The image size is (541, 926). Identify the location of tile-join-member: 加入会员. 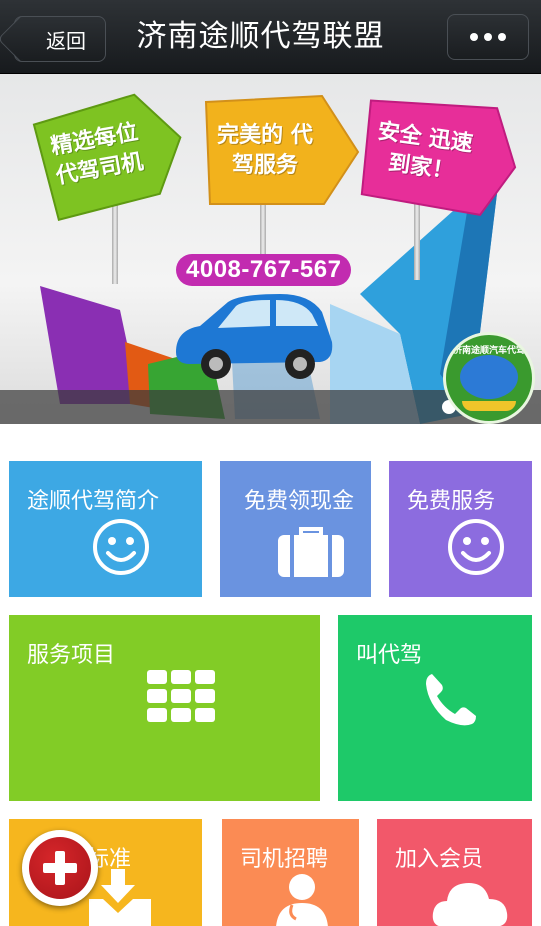
(454, 872).